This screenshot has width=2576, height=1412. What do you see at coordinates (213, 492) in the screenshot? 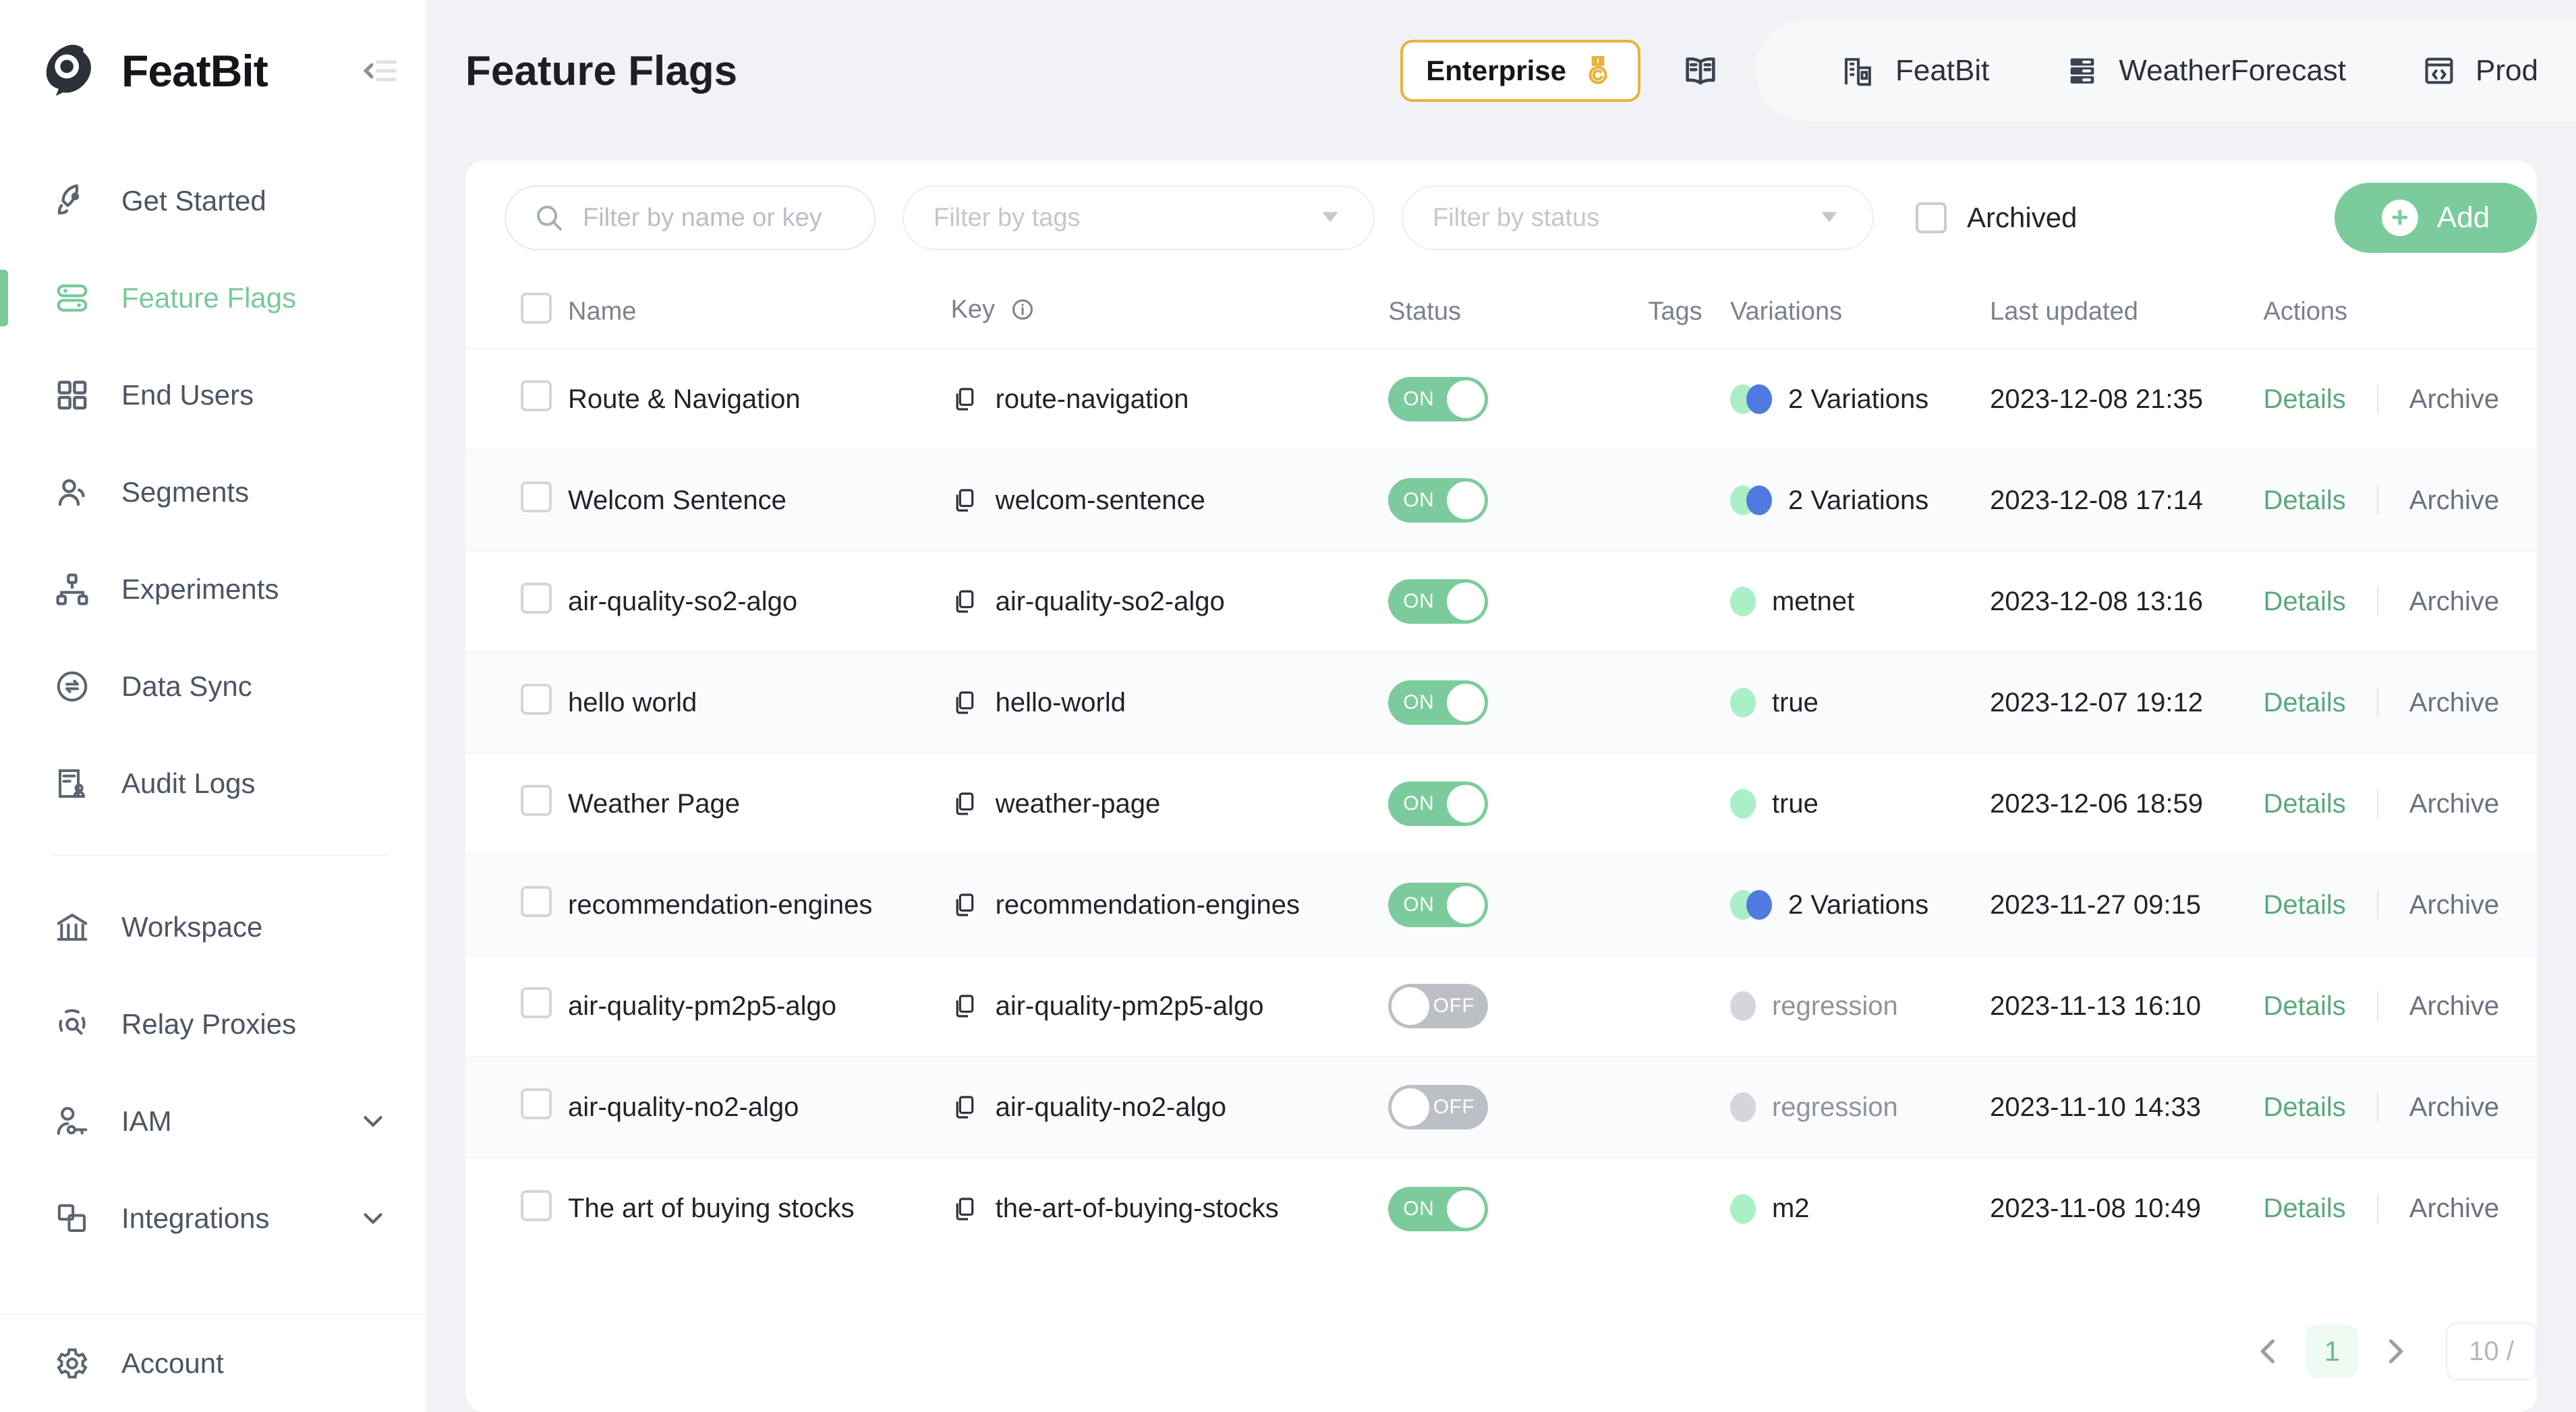
I see `sidebar-item-segments: Segments` at bounding box center [213, 492].